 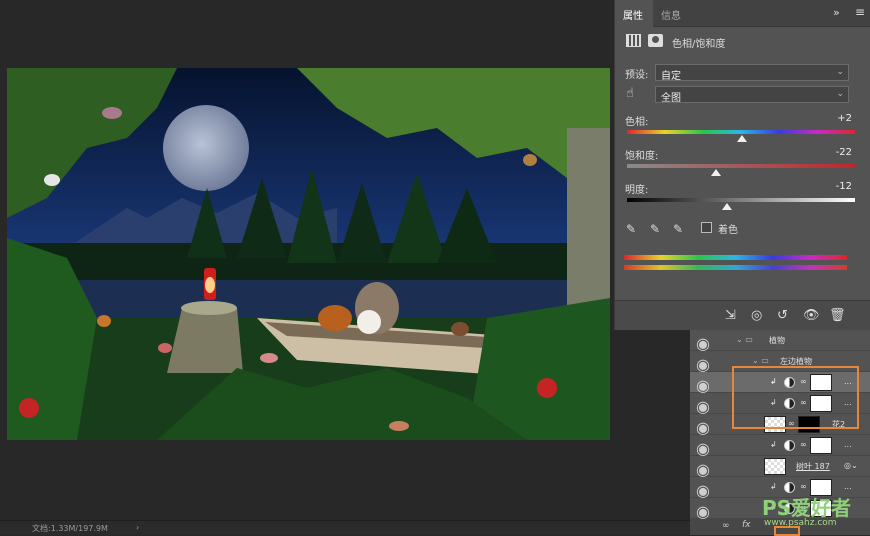 I want to click on channel-value: 全图, so click(x=671, y=98).